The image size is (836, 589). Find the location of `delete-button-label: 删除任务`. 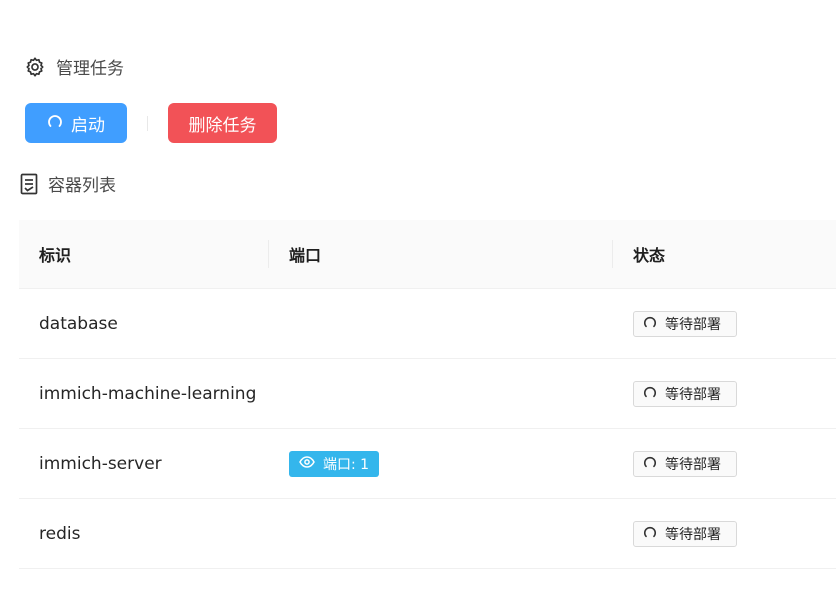

delete-button-label: 删除任务 is located at coordinates (222, 125).